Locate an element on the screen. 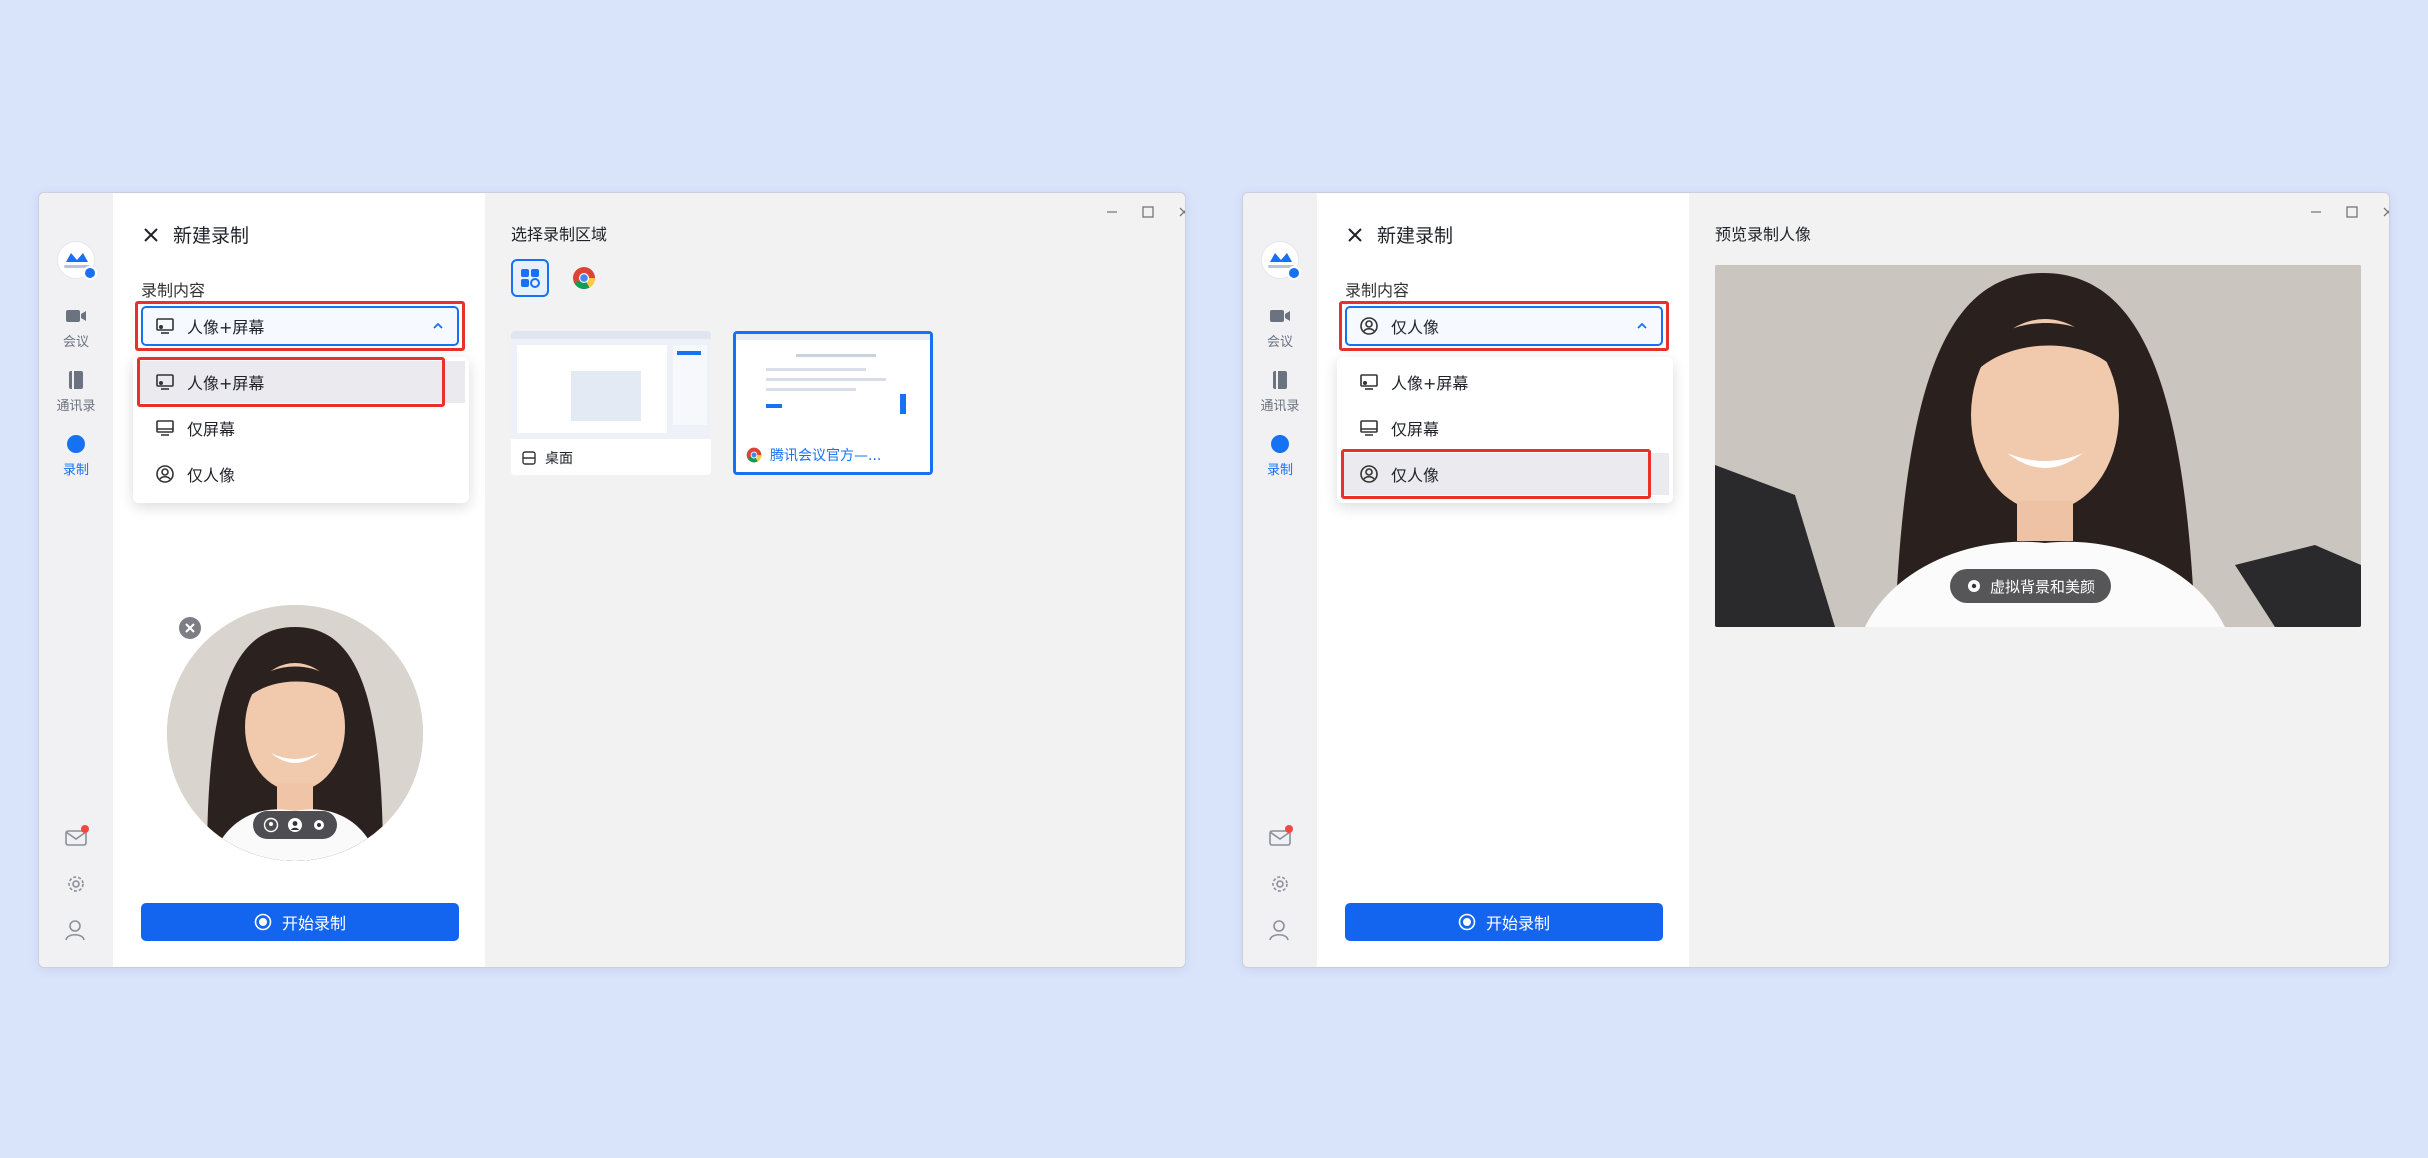 This screenshot has width=2428, height=1158. desktop-preview is located at coordinates (611, 385).